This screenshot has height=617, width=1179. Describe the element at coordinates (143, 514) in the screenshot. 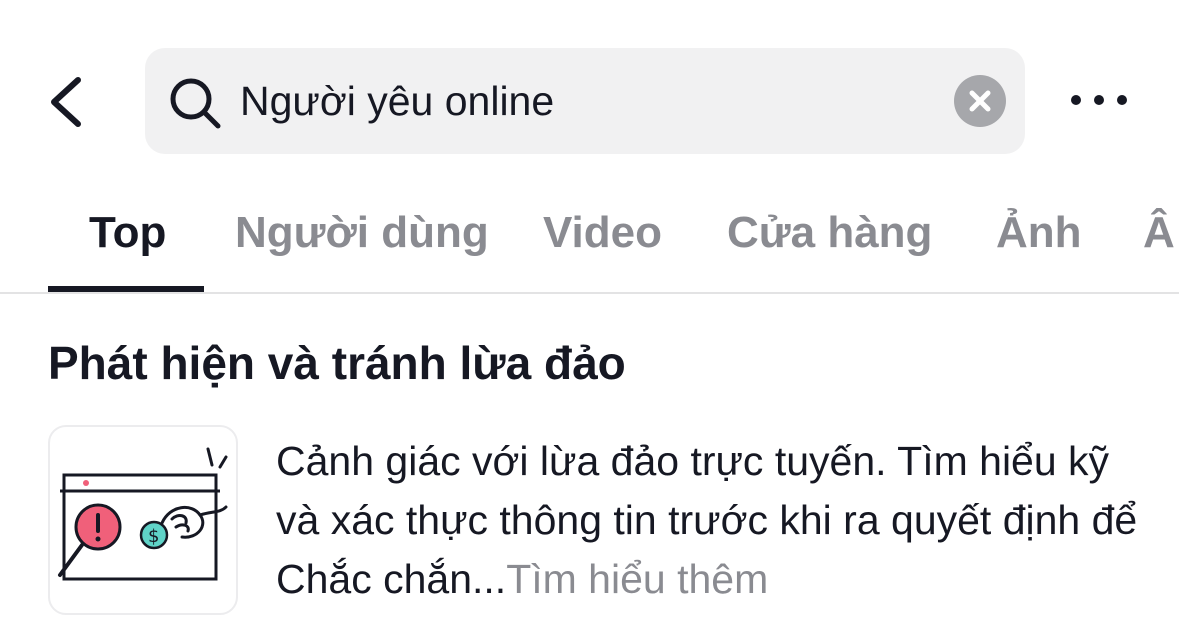

I see `scam-warning-illustration: $` at that location.